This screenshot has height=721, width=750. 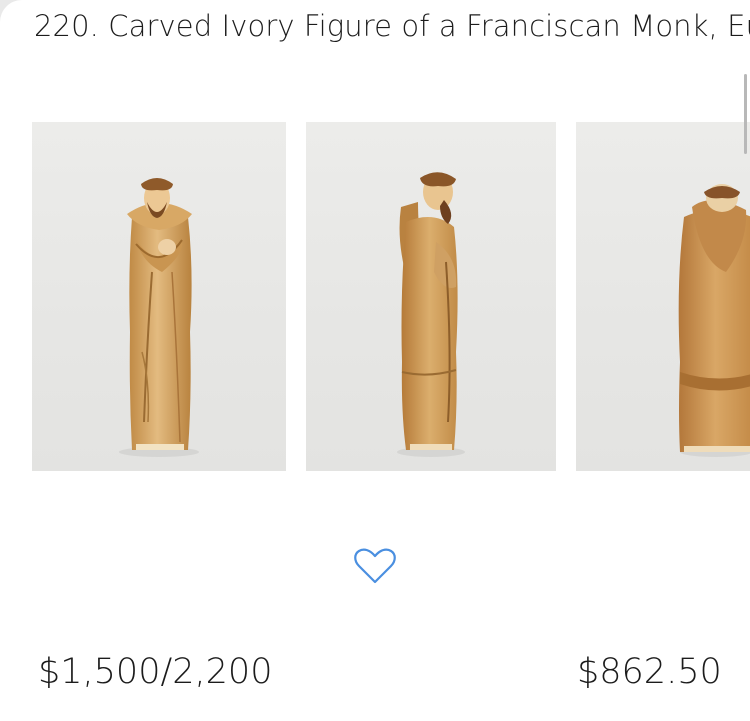 I want to click on favorite-button, so click(x=375, y=566).